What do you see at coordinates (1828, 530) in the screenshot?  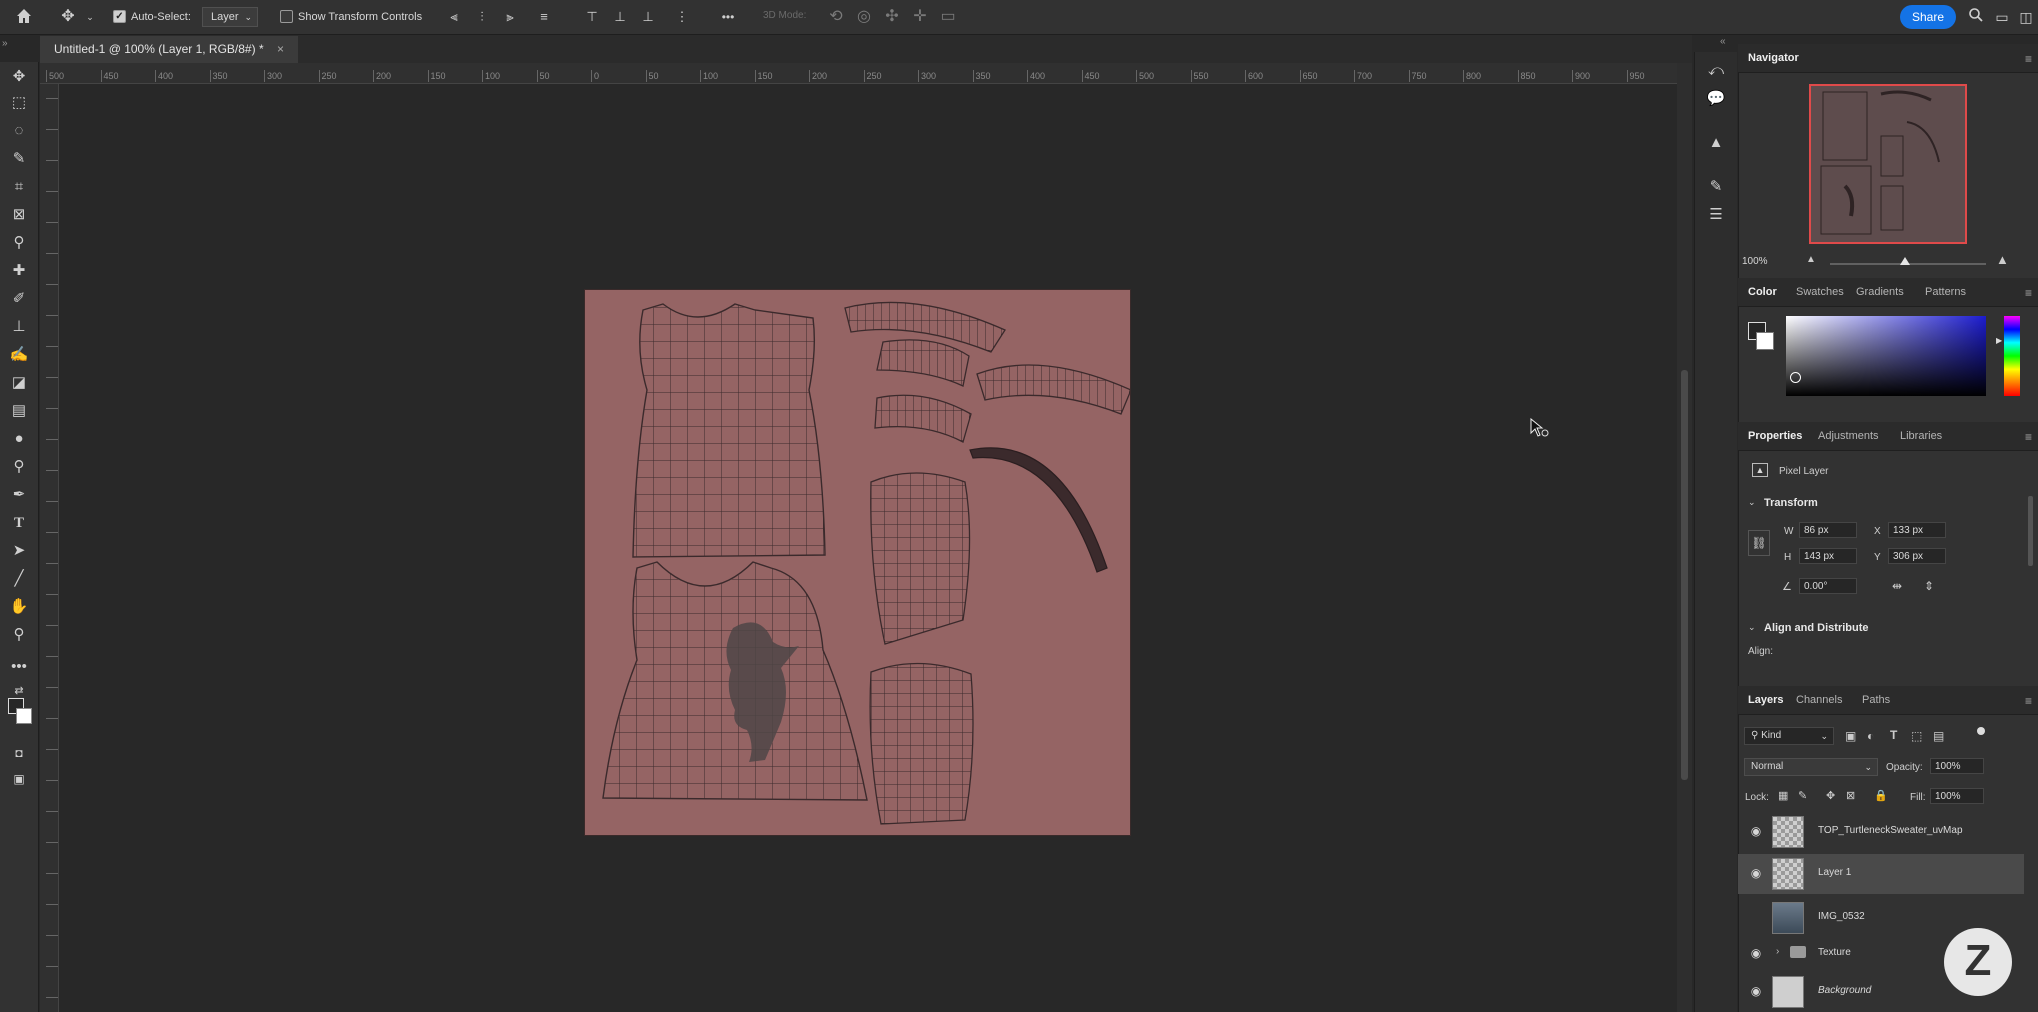 I see `width-field: 86 px` at bounding box center [1828, 530].